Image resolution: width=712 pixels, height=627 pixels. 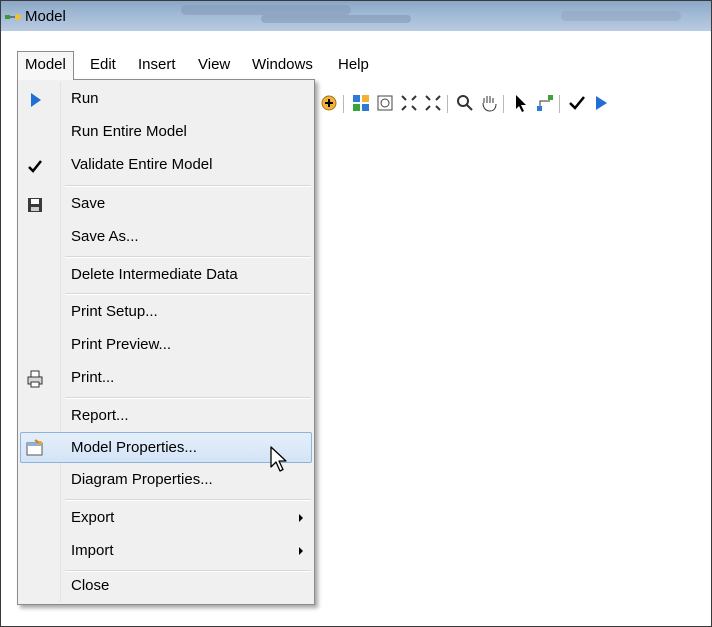 I want to click on checkmark-icon, so click(x=35, y=166).